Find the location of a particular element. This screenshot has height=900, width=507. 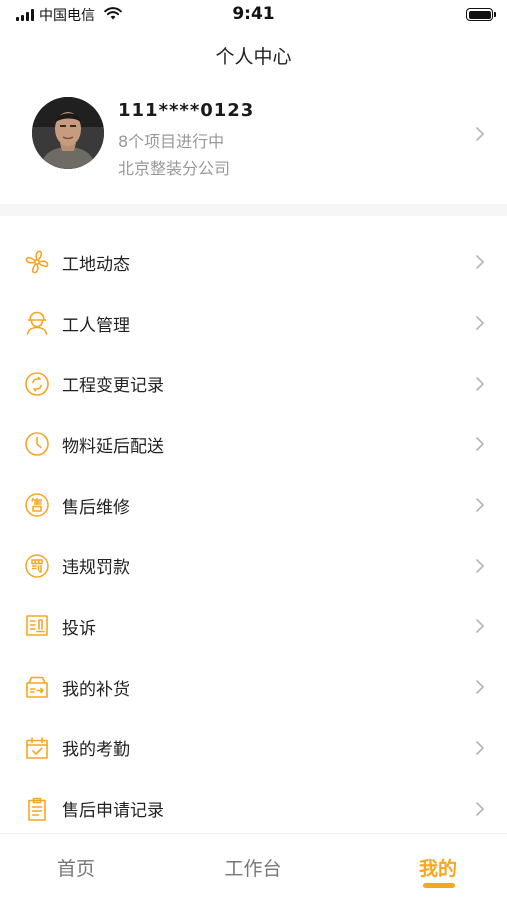

after-sale-icon is located at coordinates (37, 505).